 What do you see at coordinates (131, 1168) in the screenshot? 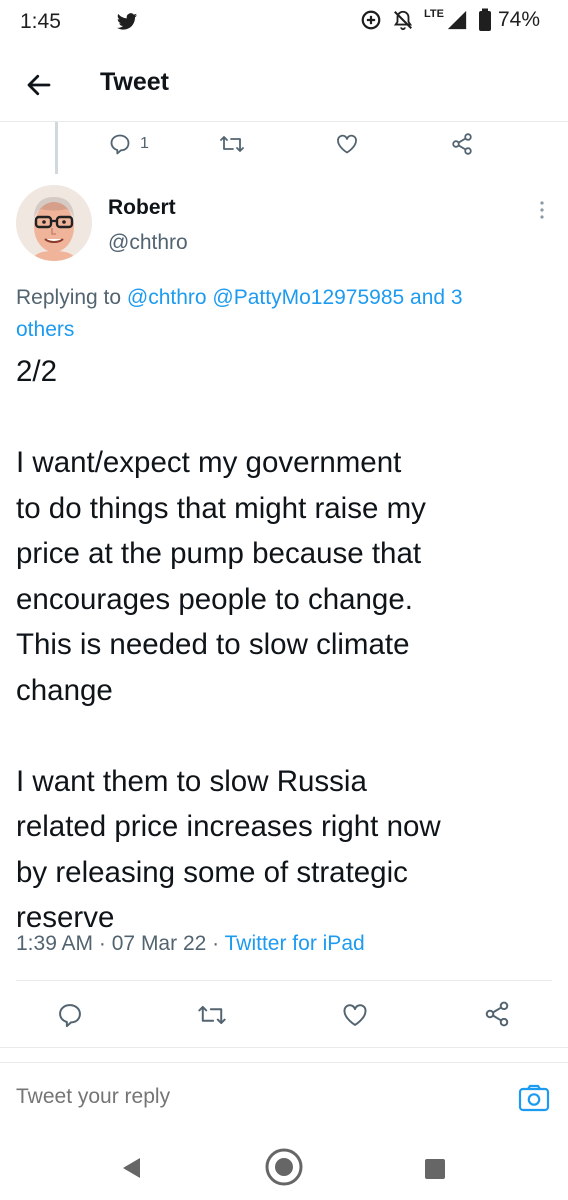
I see `nav-back-icon` at bounding box center [131, 1168].